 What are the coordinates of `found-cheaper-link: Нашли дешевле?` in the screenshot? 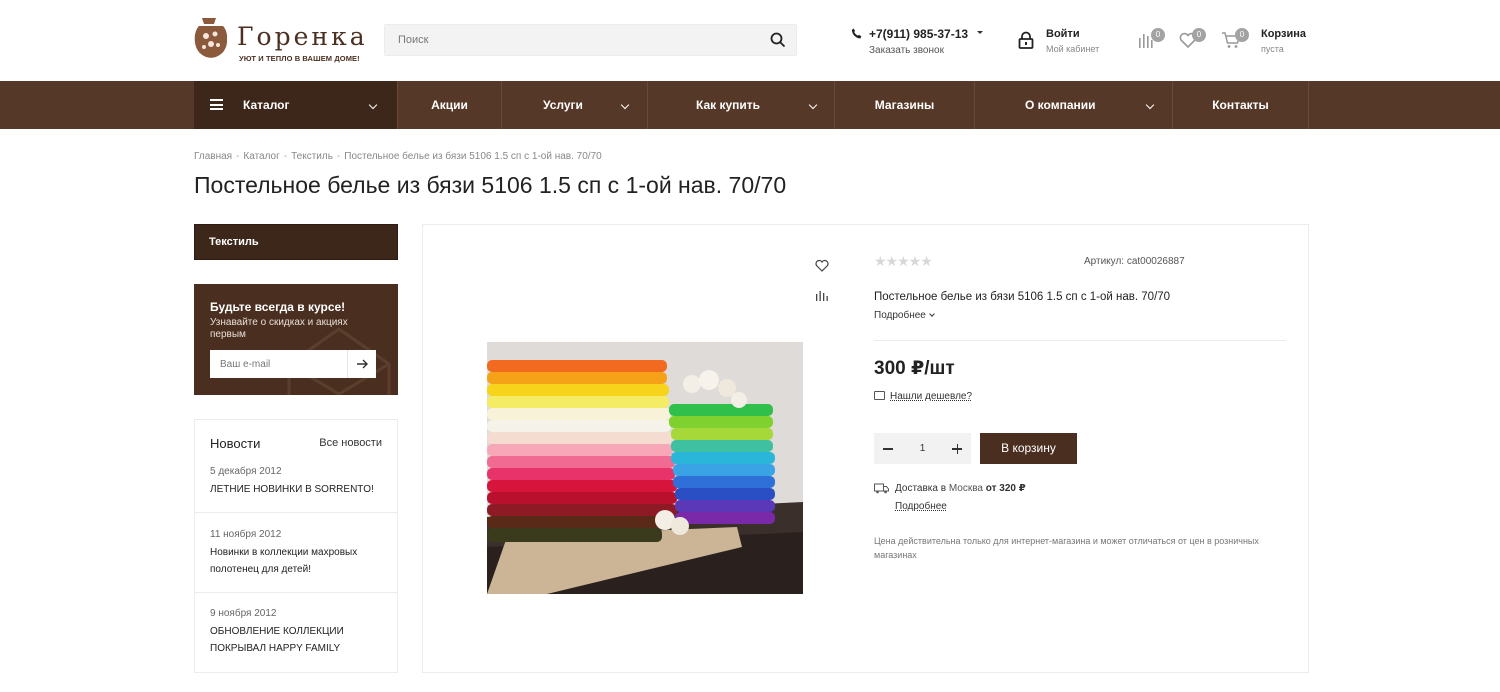 It's located at (923, 396).